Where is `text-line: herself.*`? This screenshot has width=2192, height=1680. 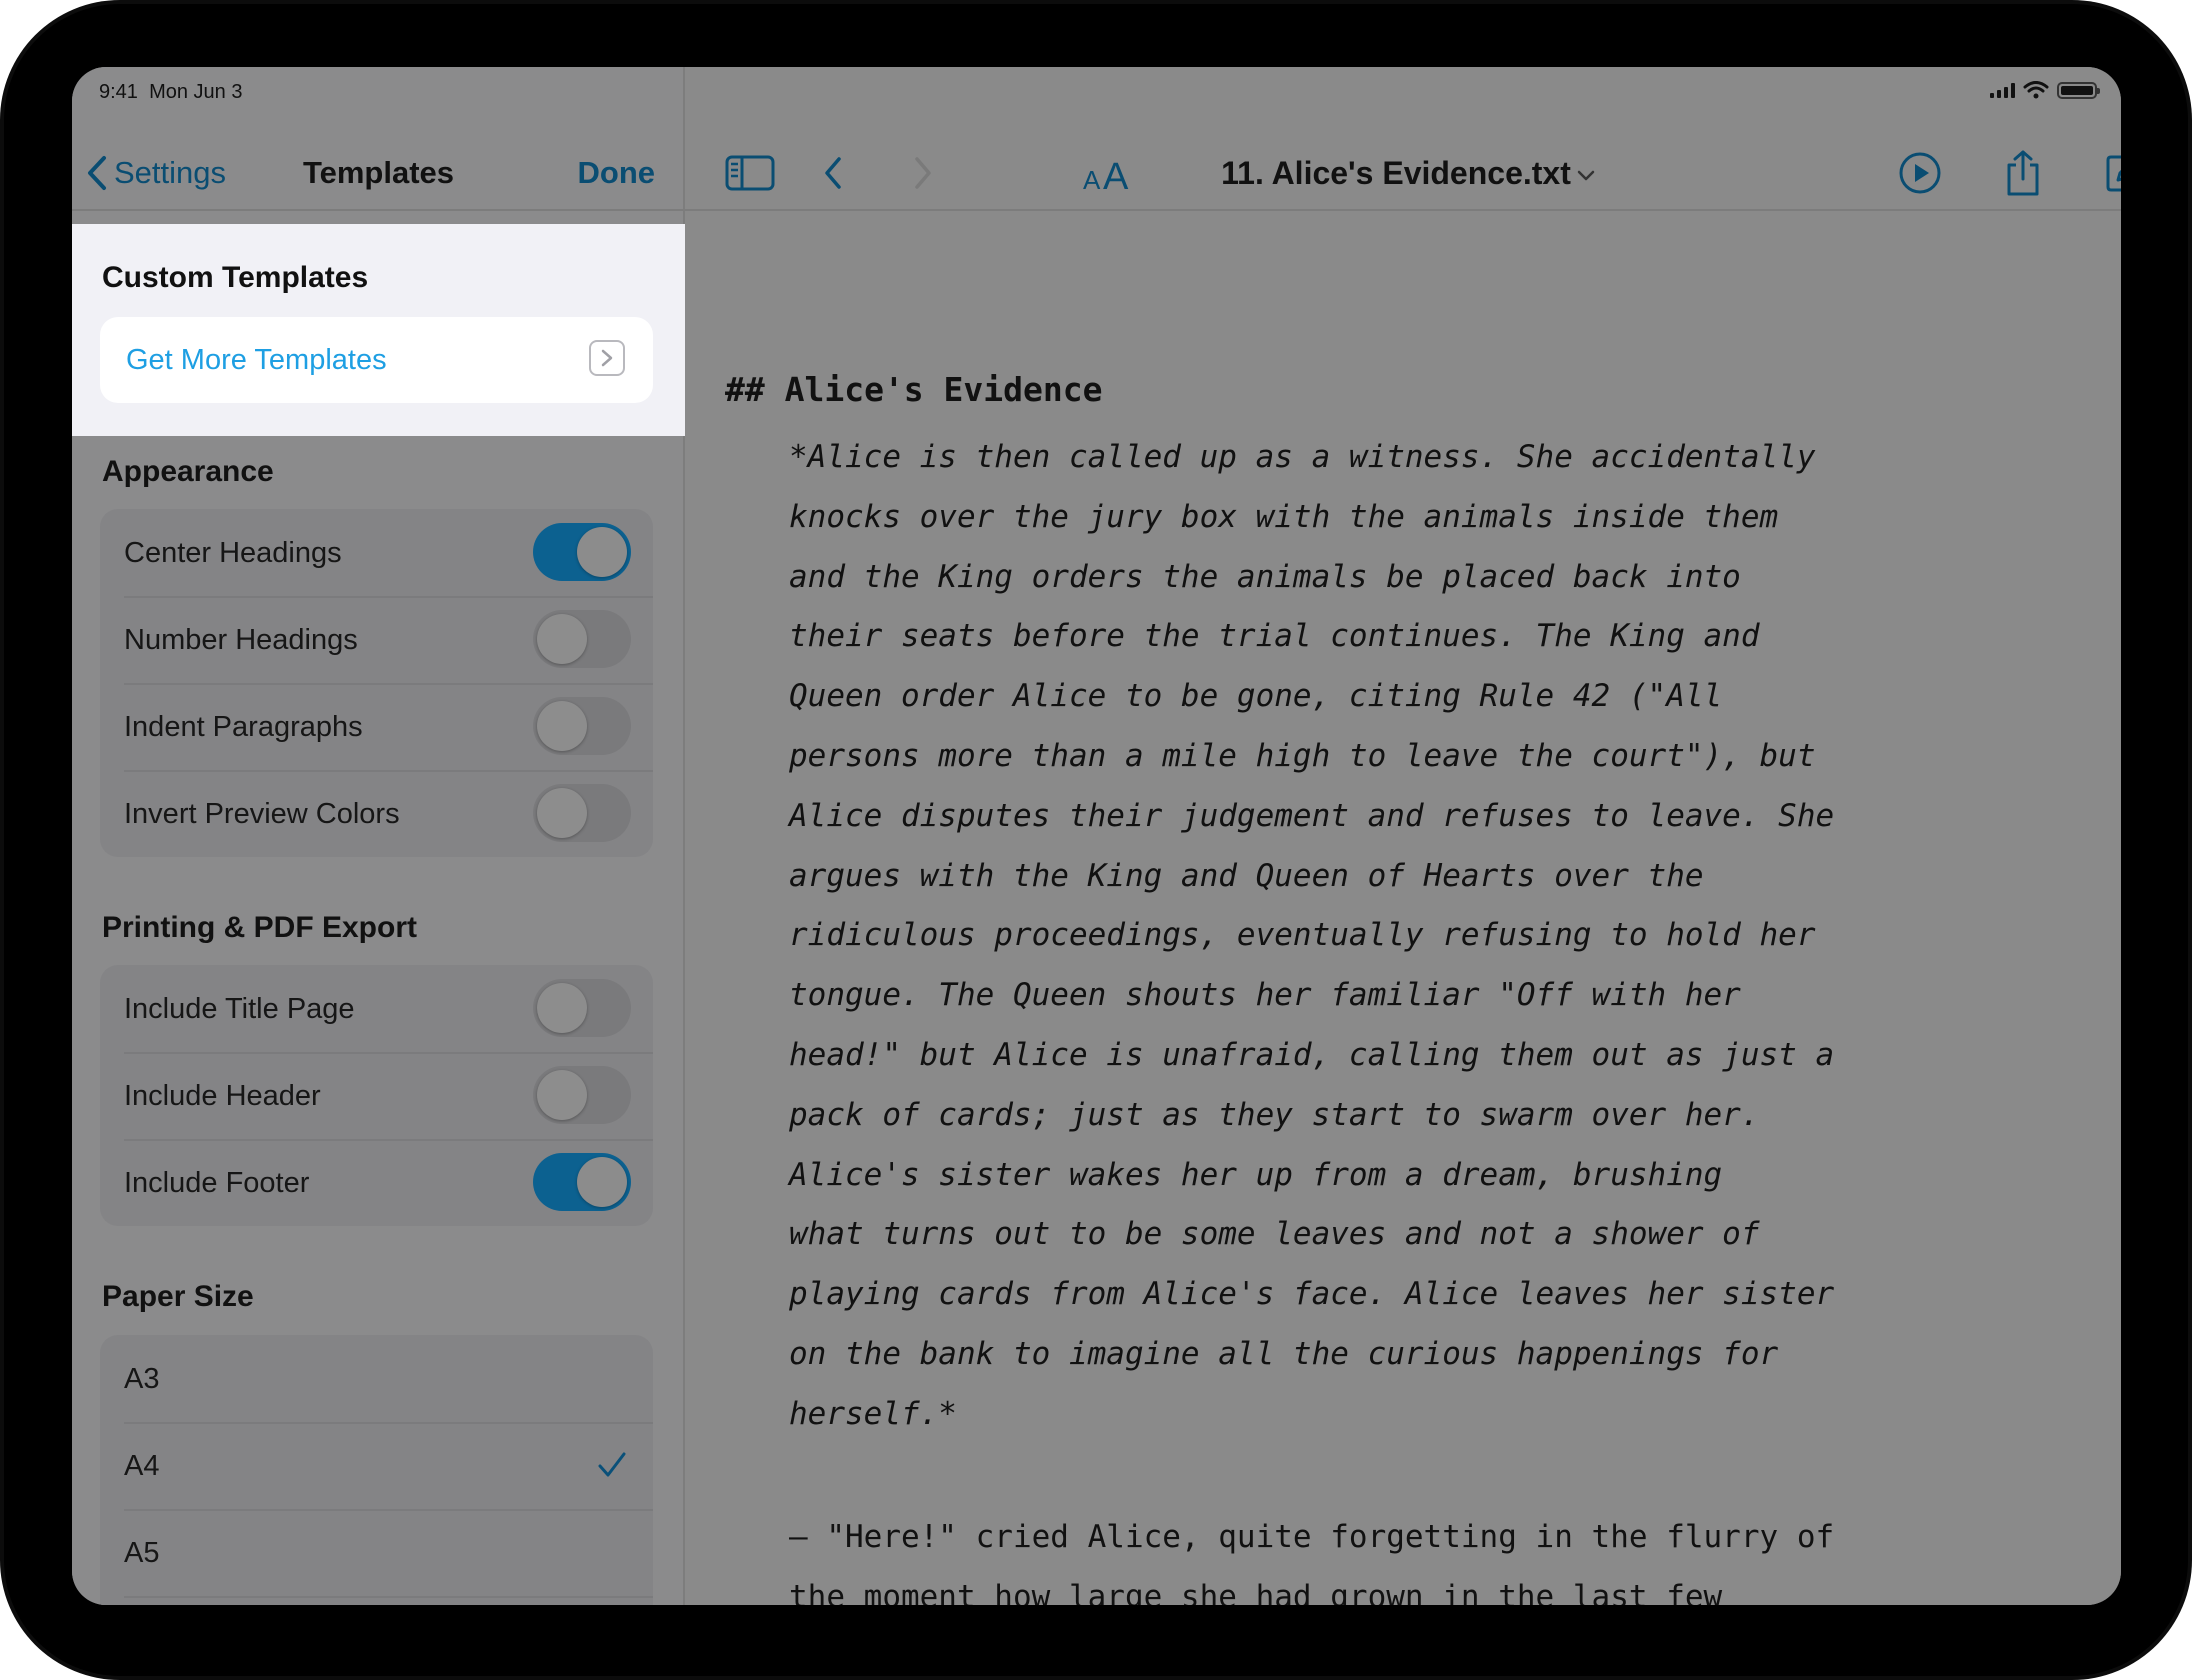
text-line: herself.* is located at coordinates (873, 1413).